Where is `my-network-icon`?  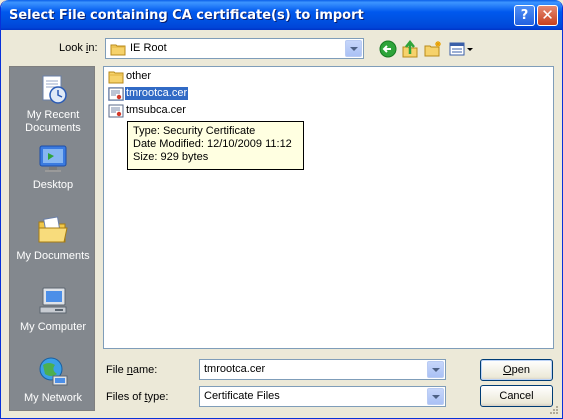
my-network-icon is located at coordinates (53, 371).